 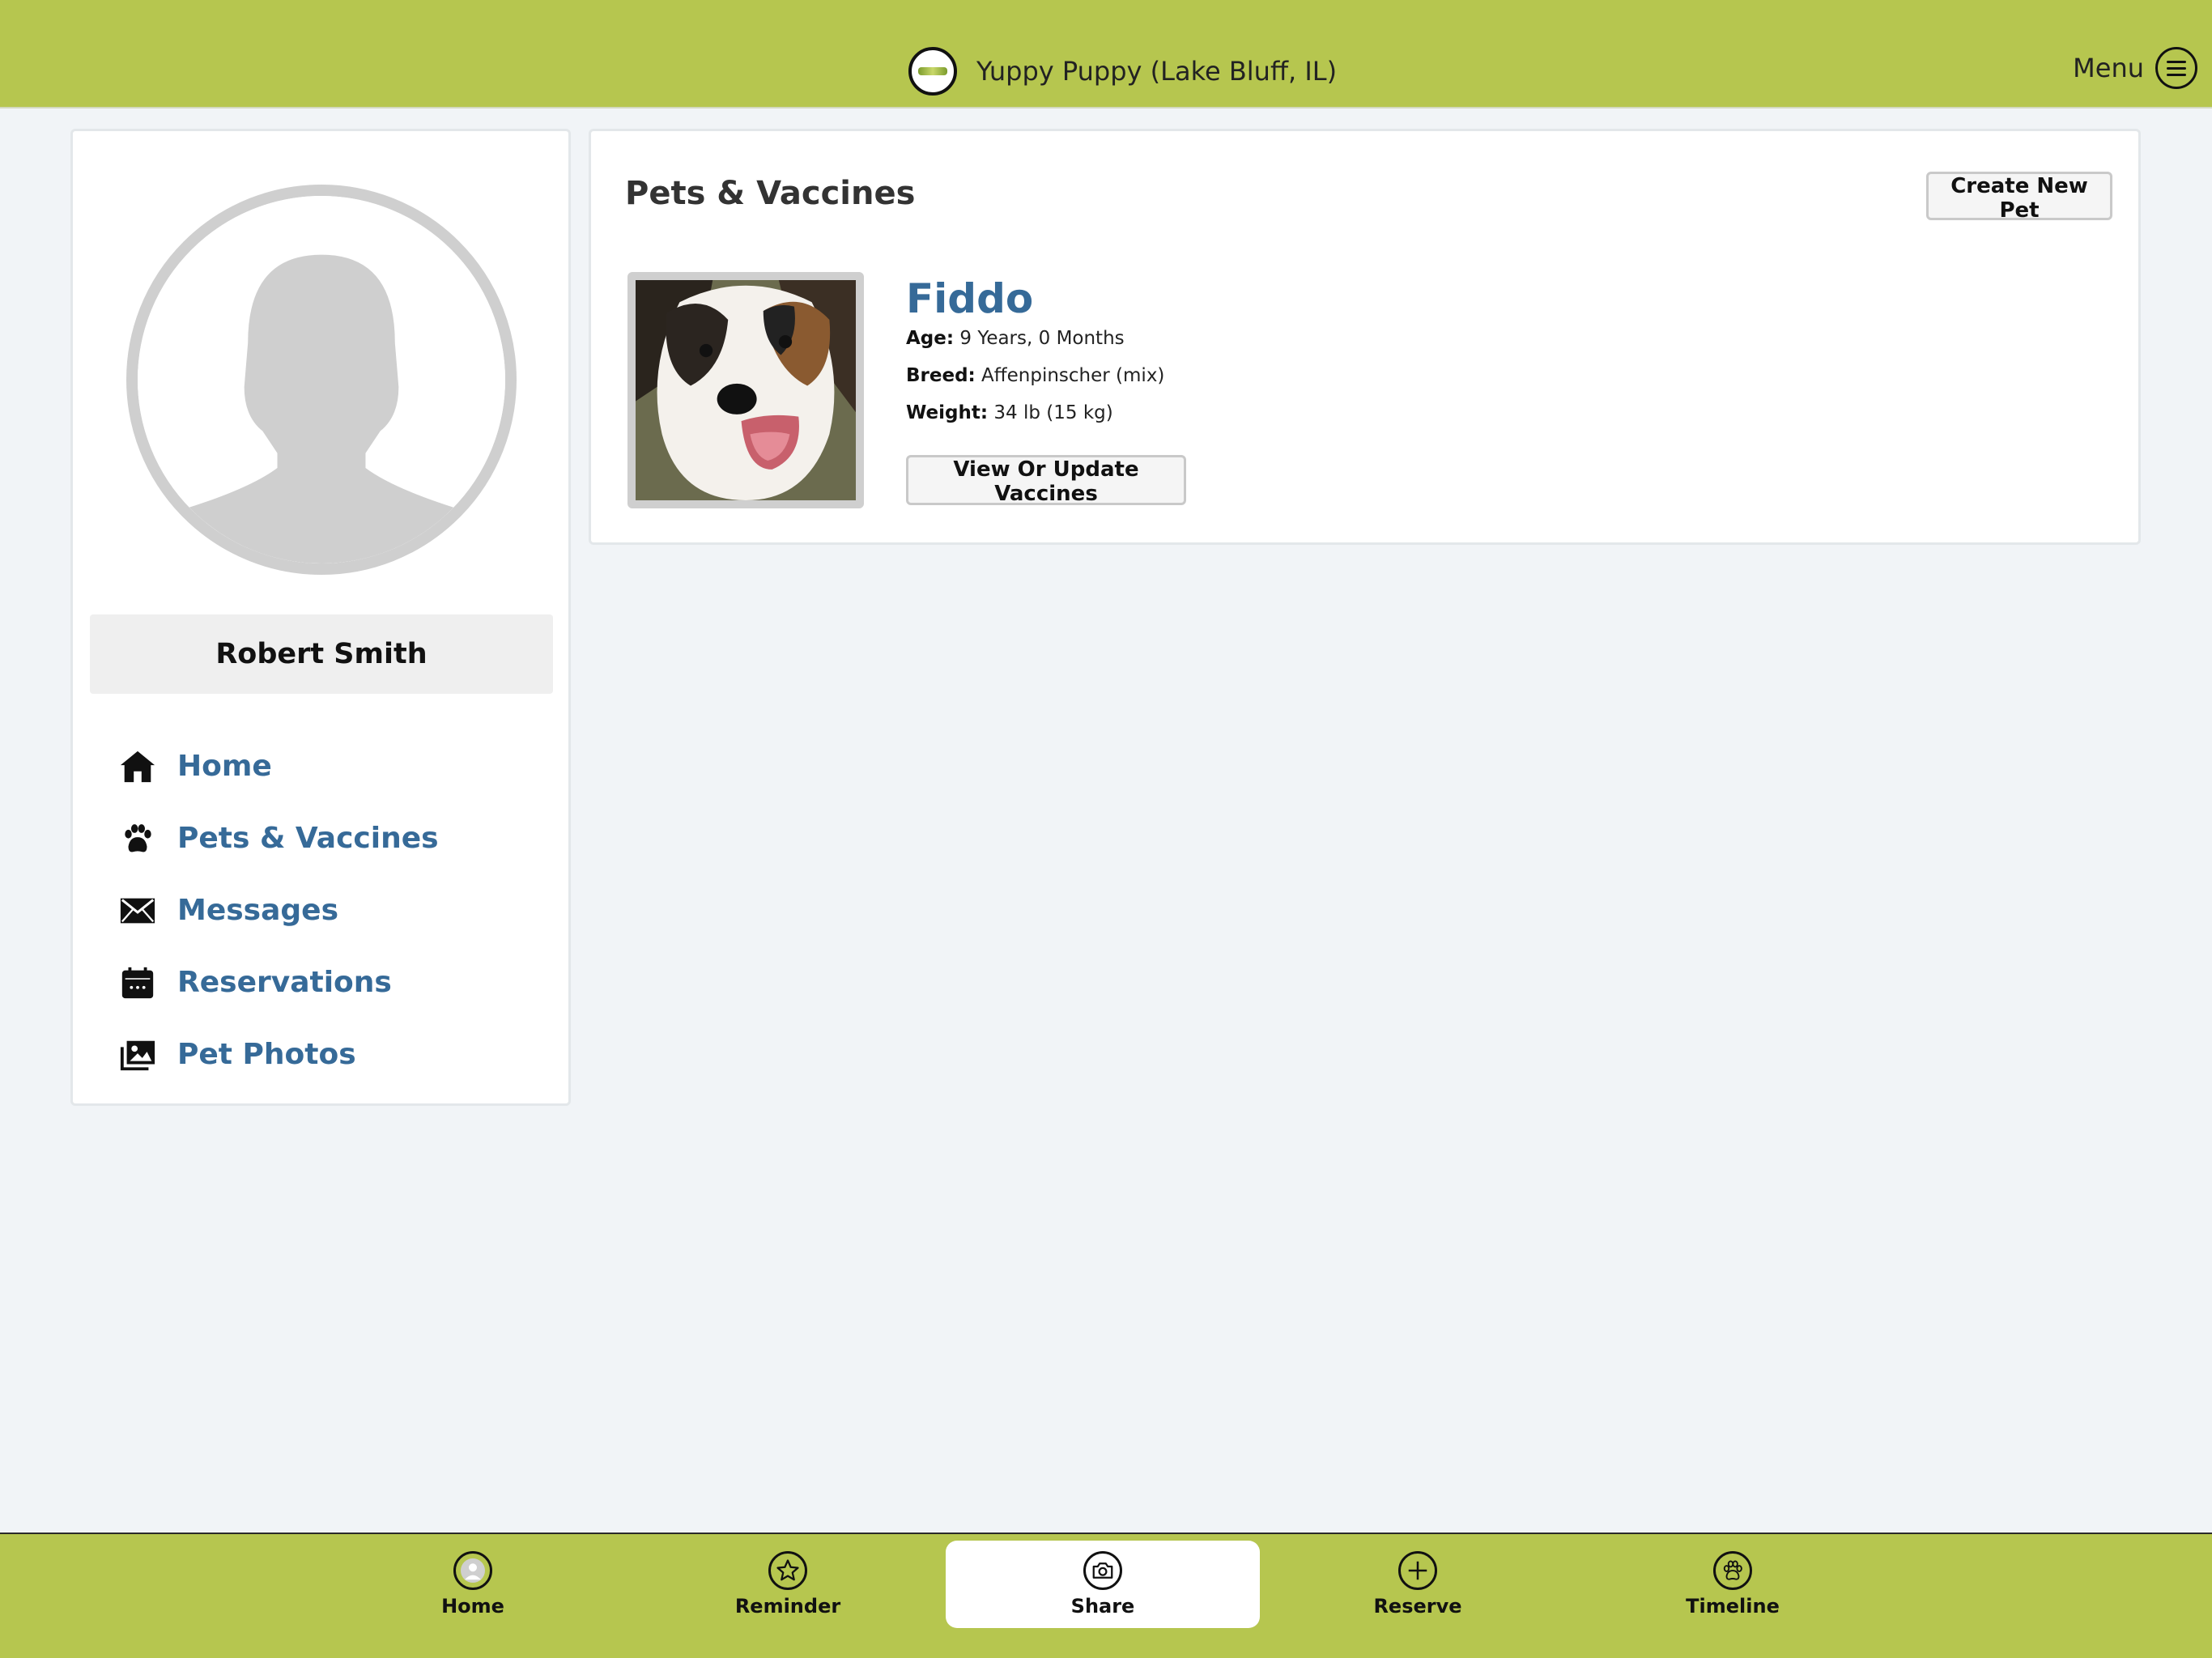 I want to click on brand: Yuppy Puppy (Lake Bluff, IL), so click(x=1122, y=71).